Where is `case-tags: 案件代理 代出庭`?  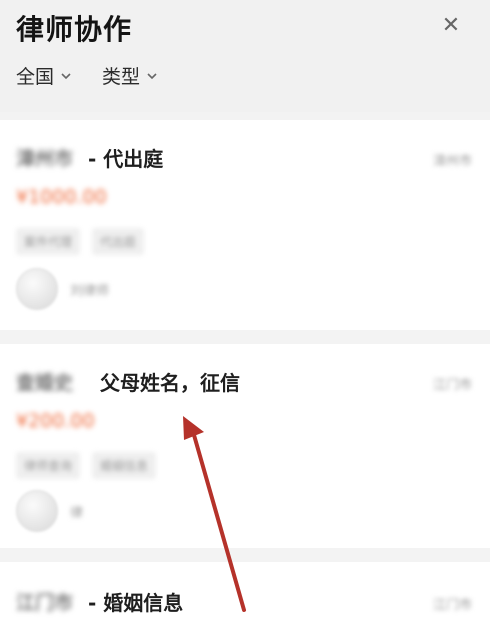 case-tags: 案件代理 代出庭 is located at coordinates (80, 241).